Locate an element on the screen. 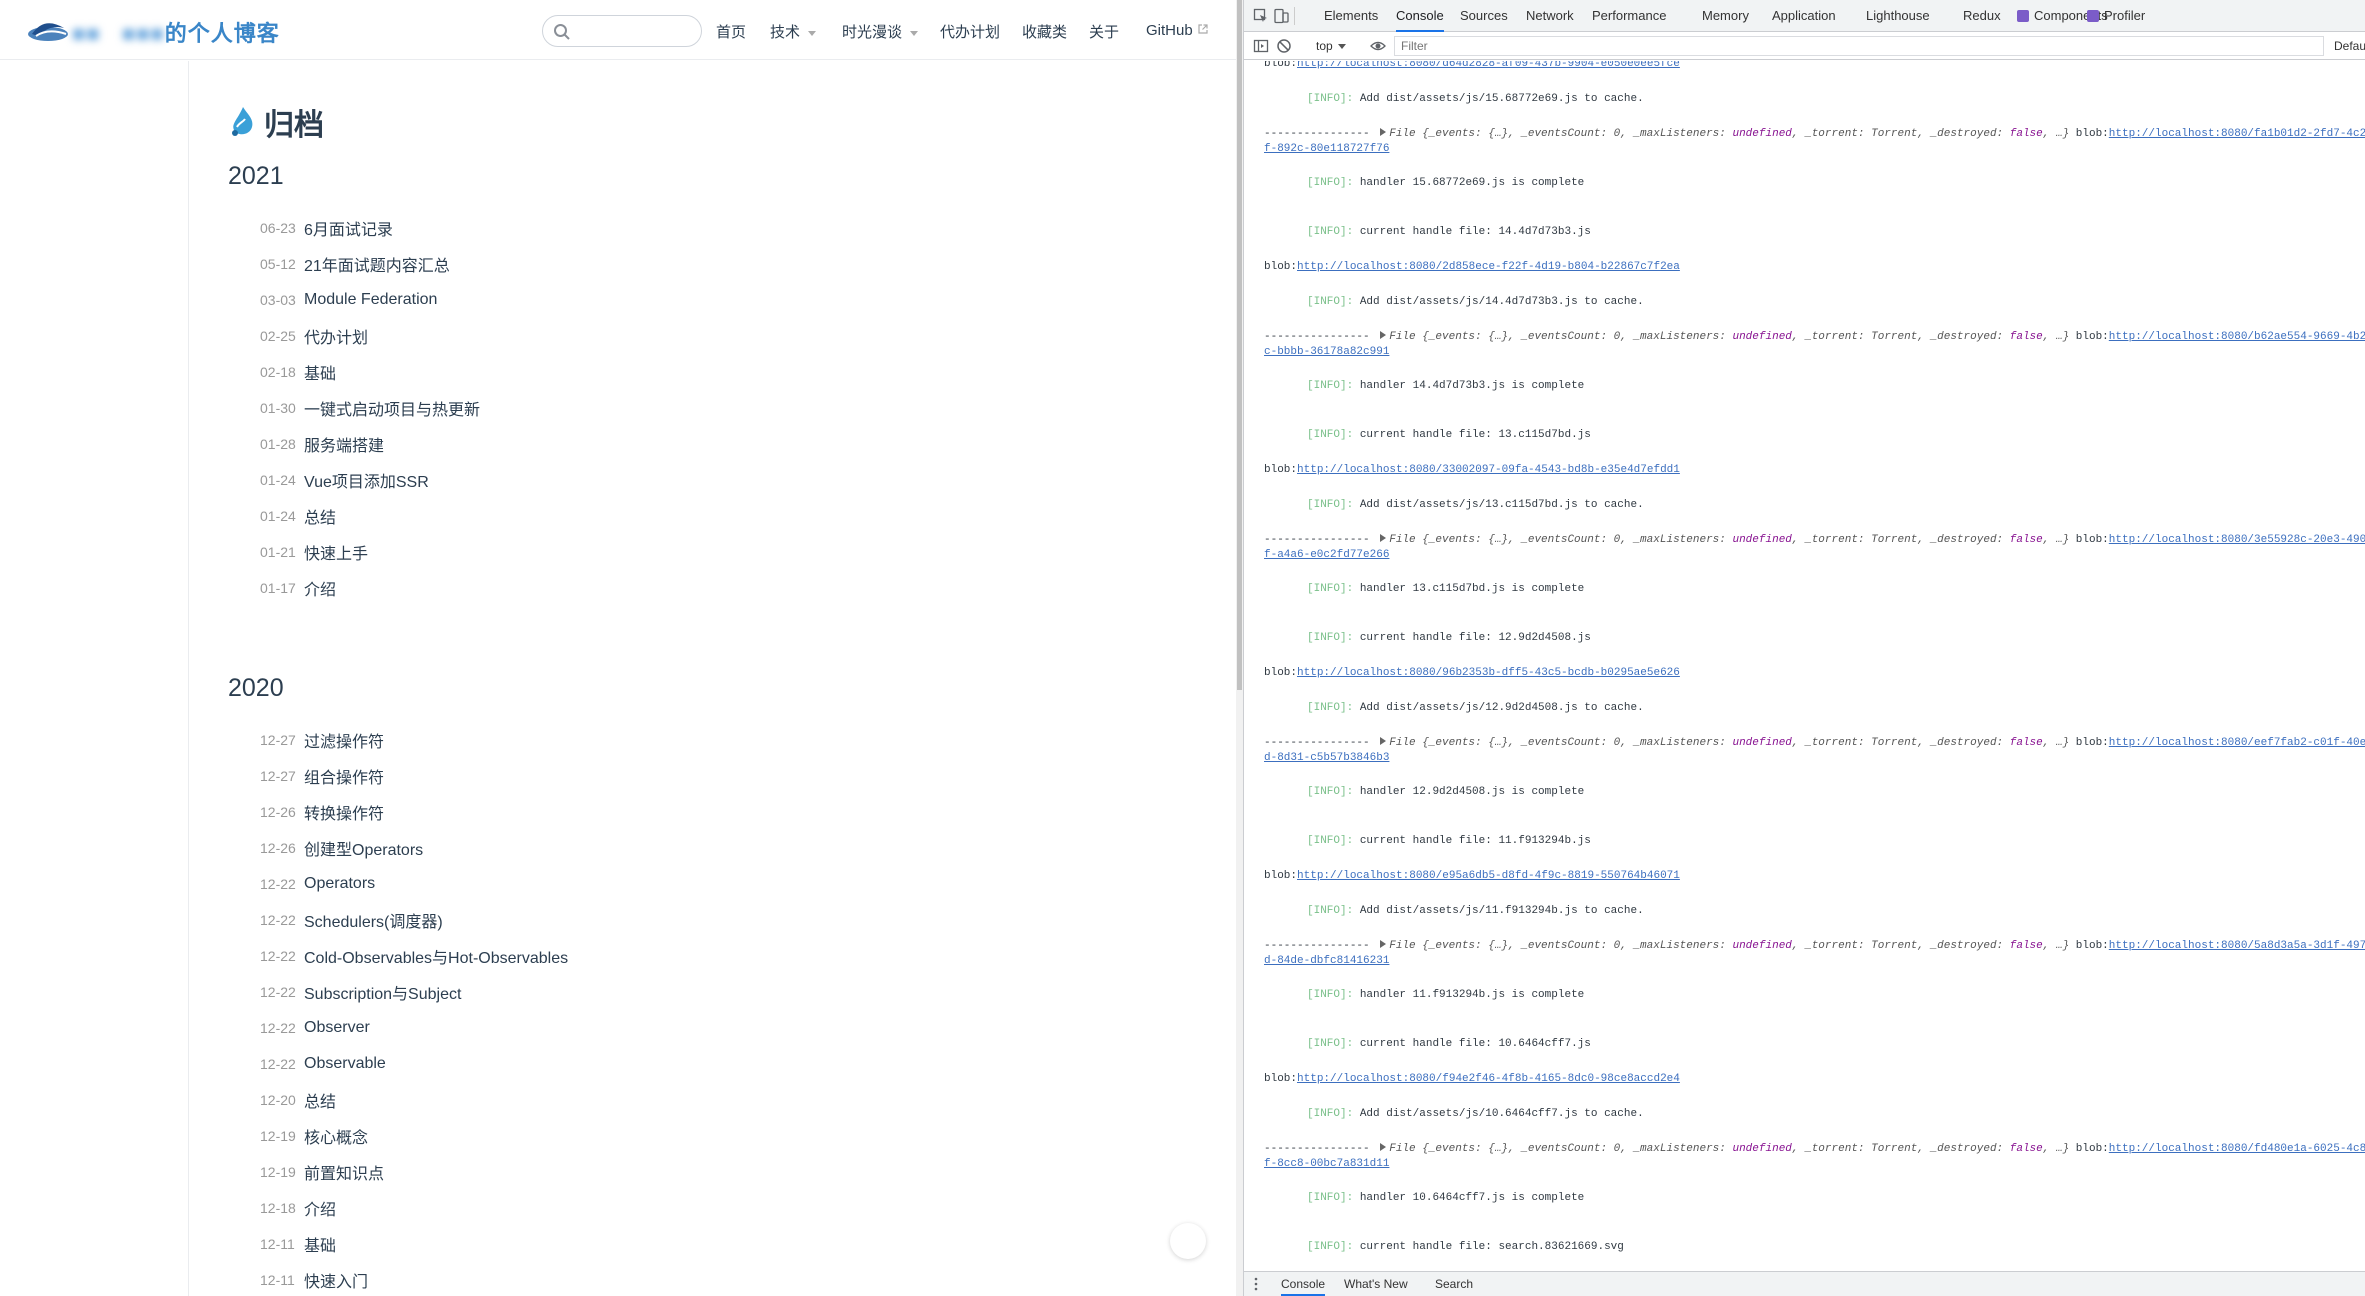  drawer-tab: Search is located at coordinates (1454, 1284).